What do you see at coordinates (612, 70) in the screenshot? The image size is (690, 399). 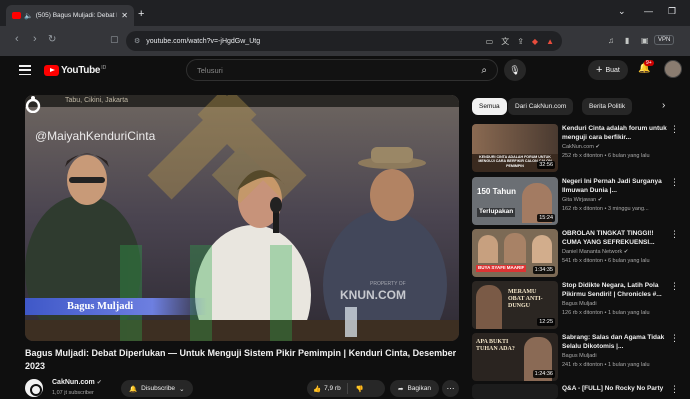 I see `create-label: Buat` at bounding box center [612, 70].